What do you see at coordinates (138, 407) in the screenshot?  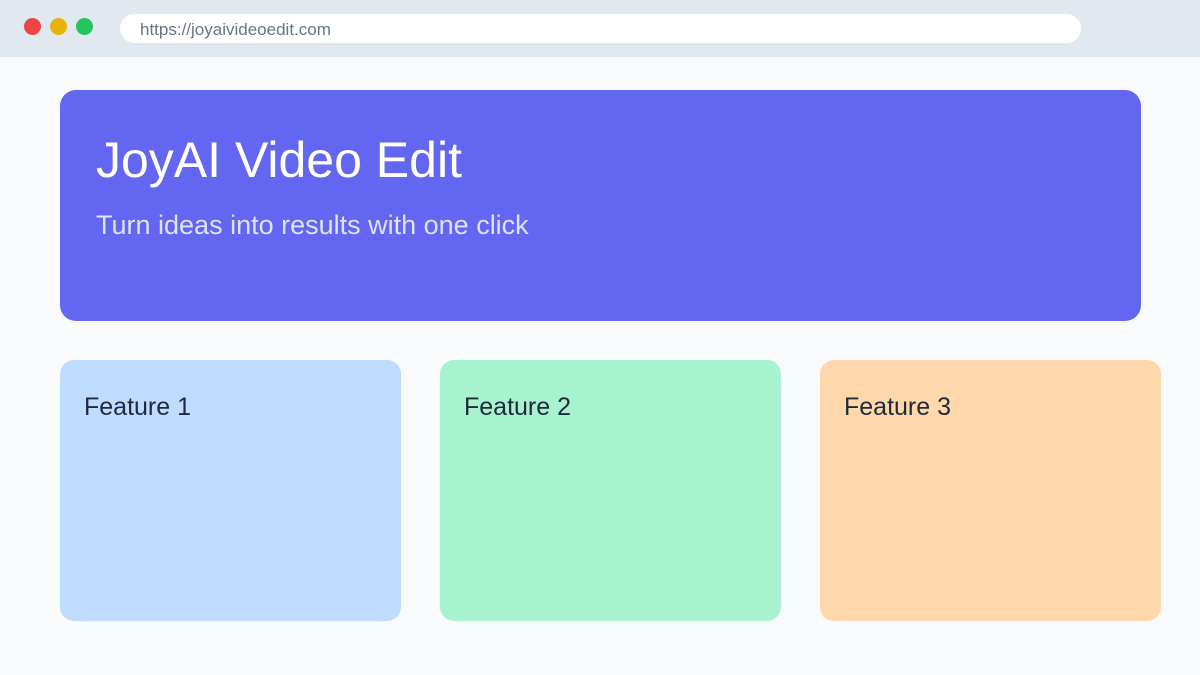 I see `feature-card-title: Feature 1` at bounding box center [138, 407].